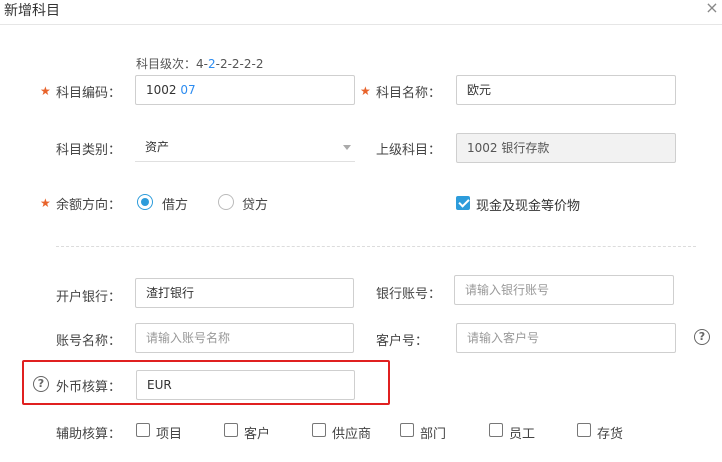  I want to click on level-hint-highlight: 2, so click(211, 64).